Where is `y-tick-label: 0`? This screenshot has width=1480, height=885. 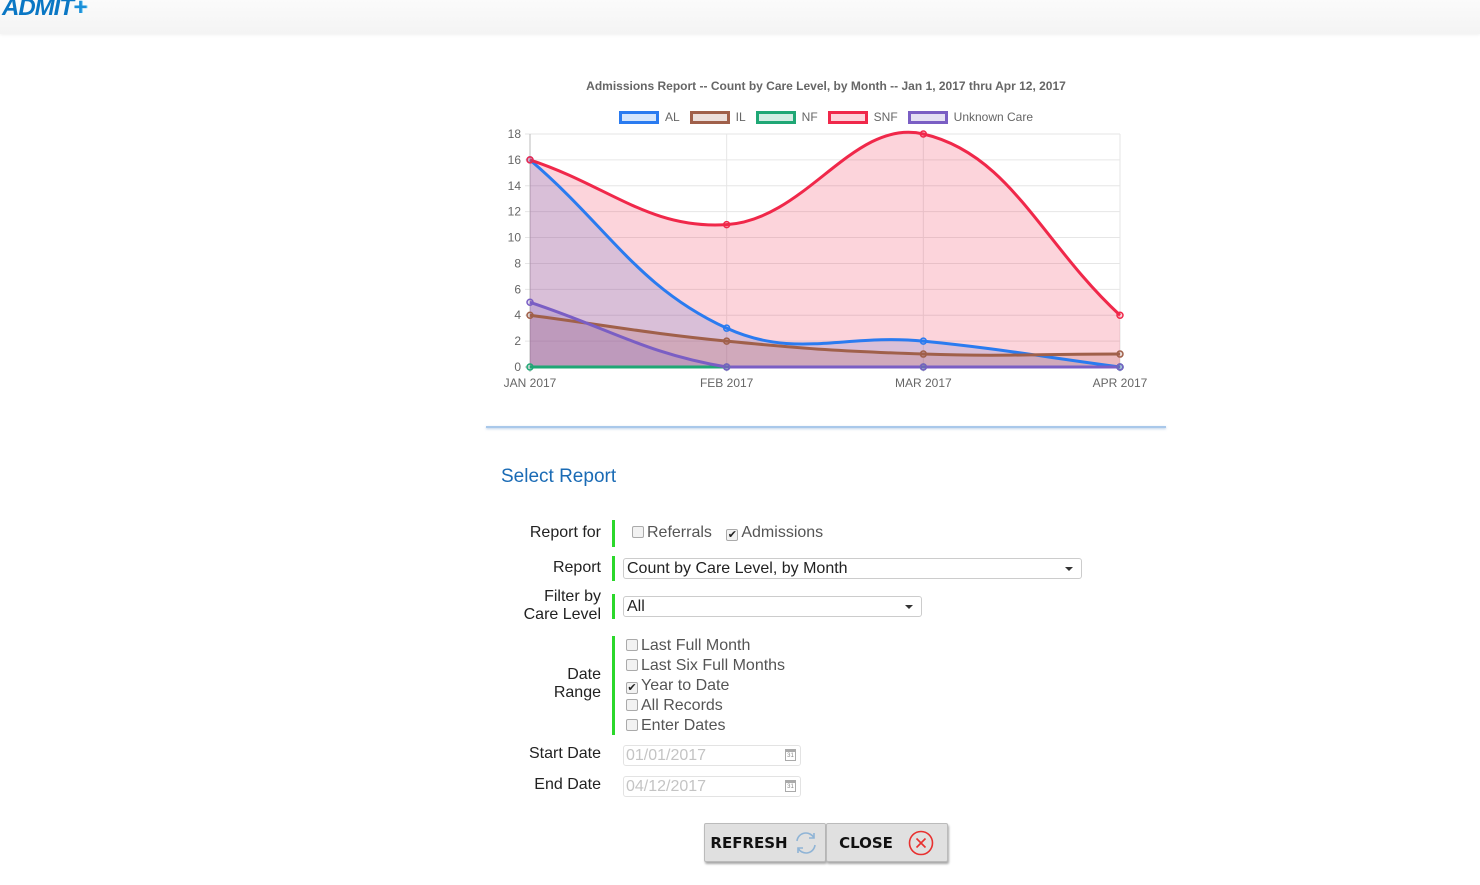 y-tick-label: 0 is located at coordinates (517, 367).